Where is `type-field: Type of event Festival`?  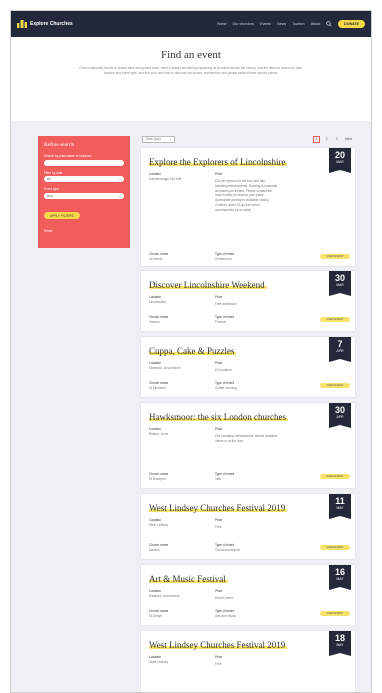
type-field: Type of event Festival is located at coordinates (224, 319).